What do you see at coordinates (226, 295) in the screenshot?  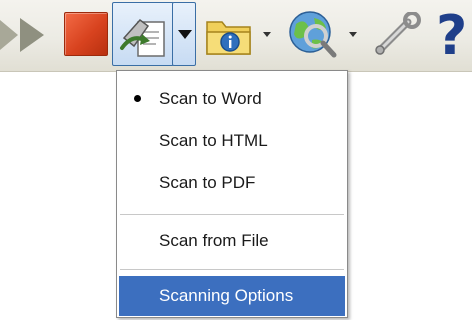 I see `menu-item-label: Scanning Options` at bounding box center [226, 295].